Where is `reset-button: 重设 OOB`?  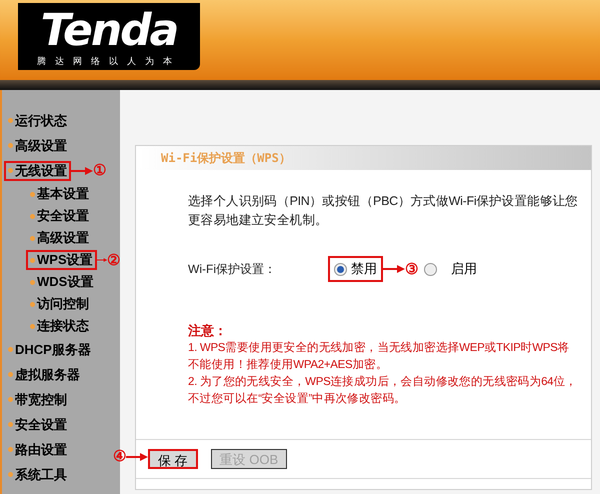 reset-button: 重设 OOB is located at coordinates (249, 459).